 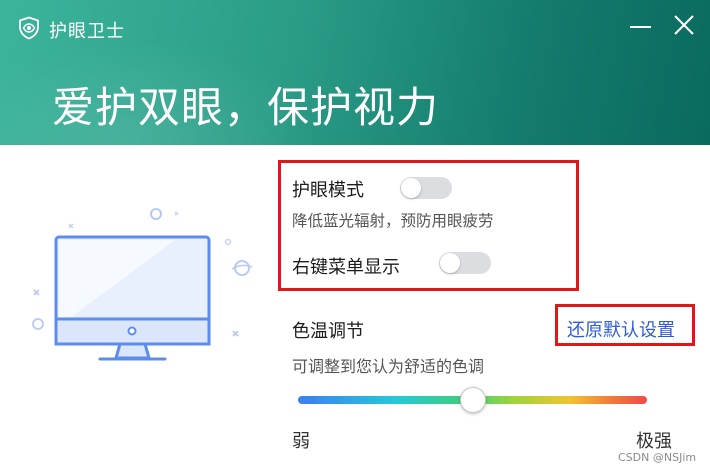 I want to click on close-button, so click(x=684, y=25).